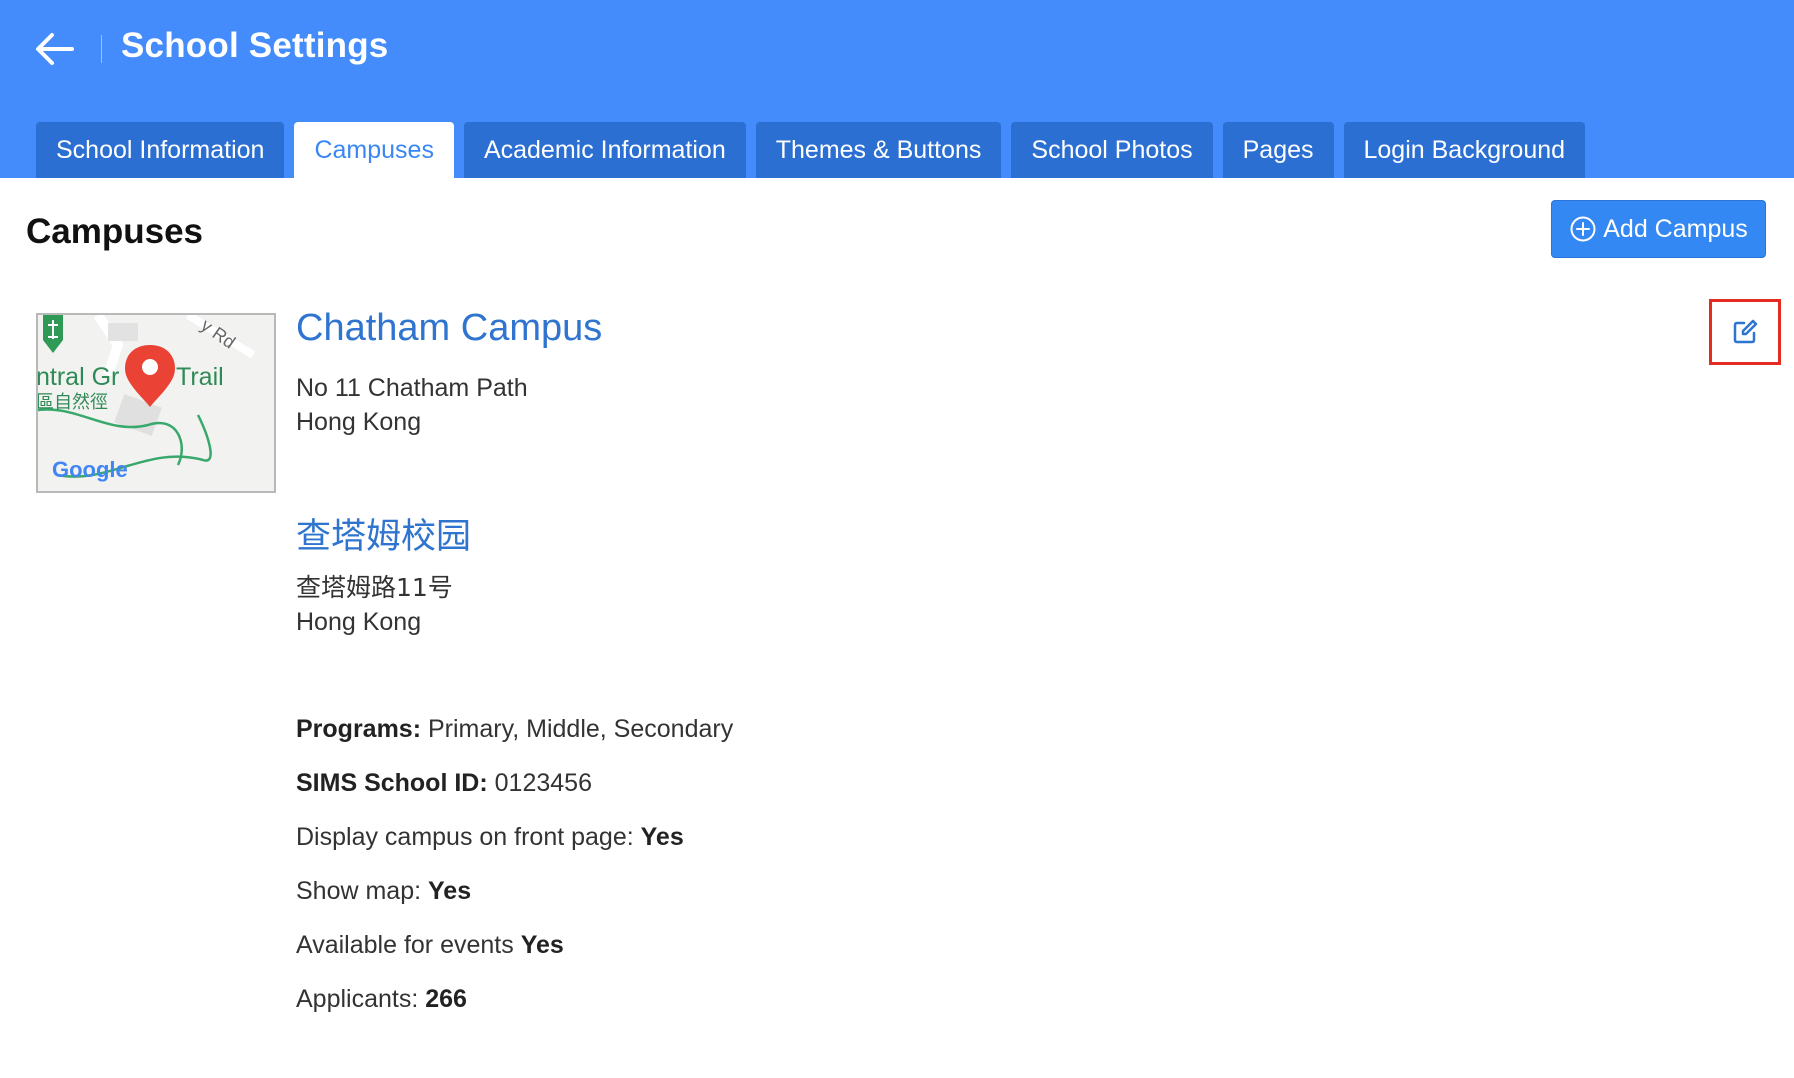 Image resolution: width=1794 pixels, height=1078 pixels. Describe the element at coordinates (662, 837) in the screenshot. I see `display-front-page-value: Yes` at that location.